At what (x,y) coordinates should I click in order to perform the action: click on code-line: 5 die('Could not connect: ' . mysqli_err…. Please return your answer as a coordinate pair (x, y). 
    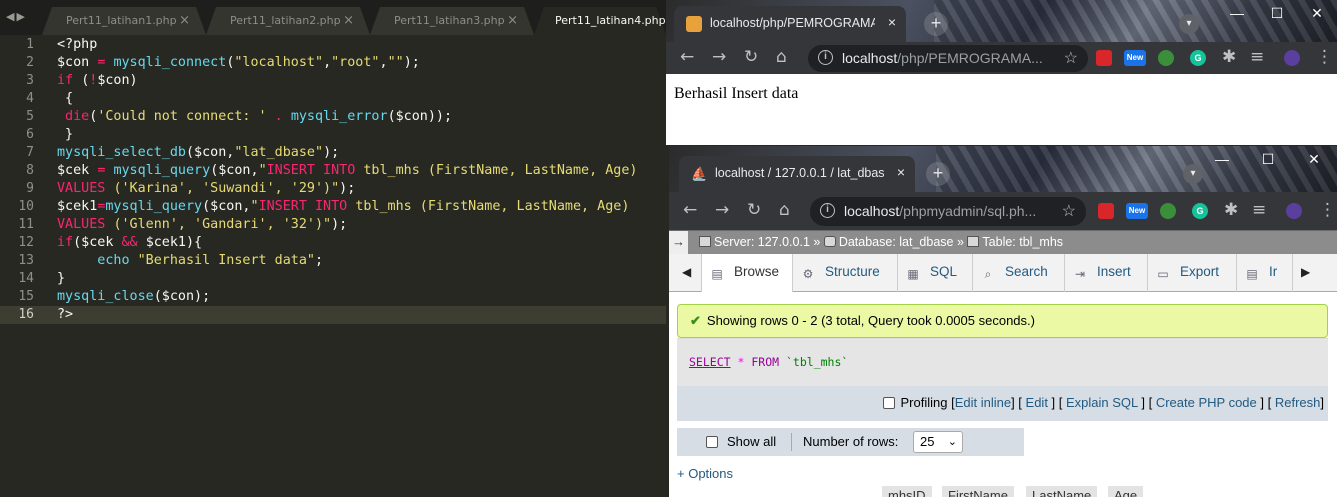
    Looking at the image, I should click on (333, 117).